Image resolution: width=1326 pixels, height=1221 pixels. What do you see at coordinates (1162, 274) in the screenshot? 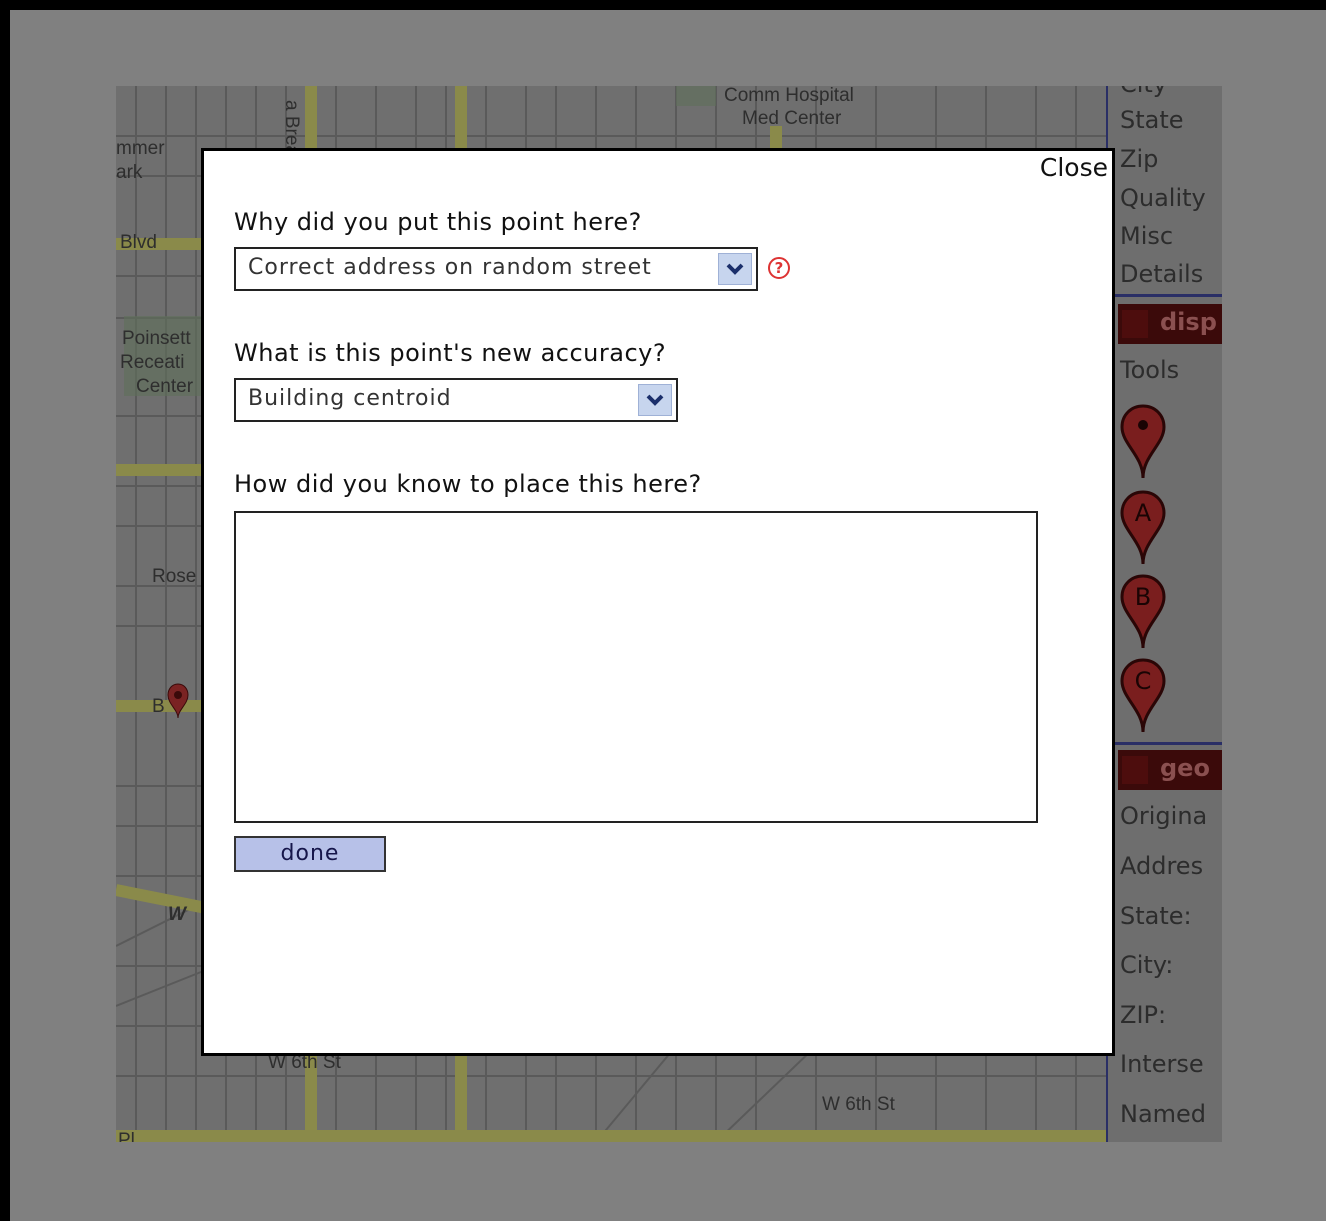
I see `panel-row-details: Details` at bounding box center [1162, 274].